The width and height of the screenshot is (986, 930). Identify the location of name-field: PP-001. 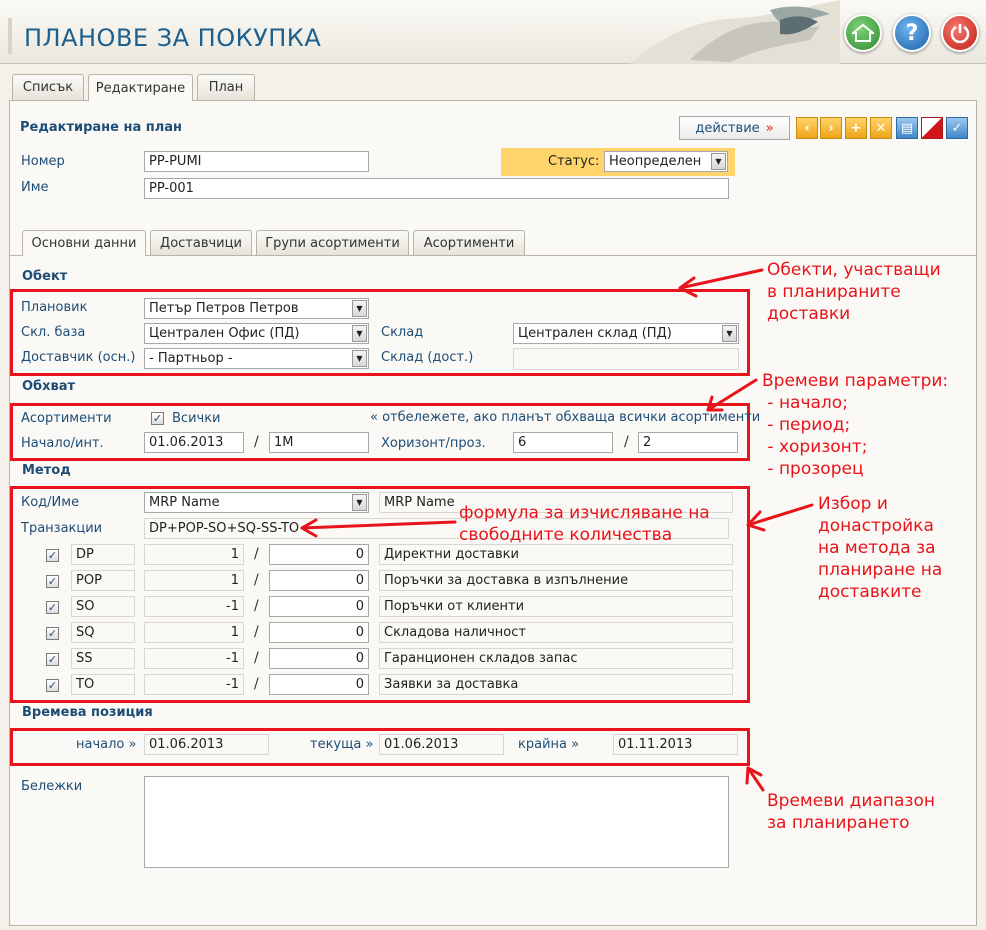
(436, 188).